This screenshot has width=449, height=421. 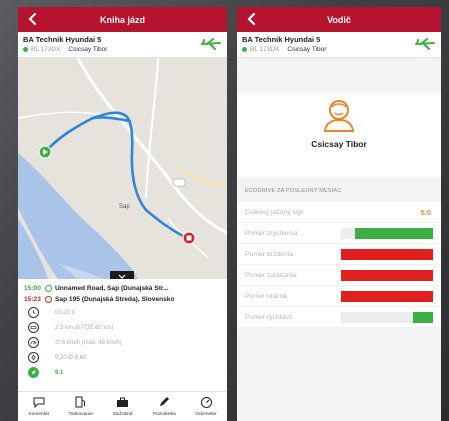 What do you see at coordinates (80, 402) in the screenshot?
I see `fuel-pump-icon` at bounding box center [80, 402].